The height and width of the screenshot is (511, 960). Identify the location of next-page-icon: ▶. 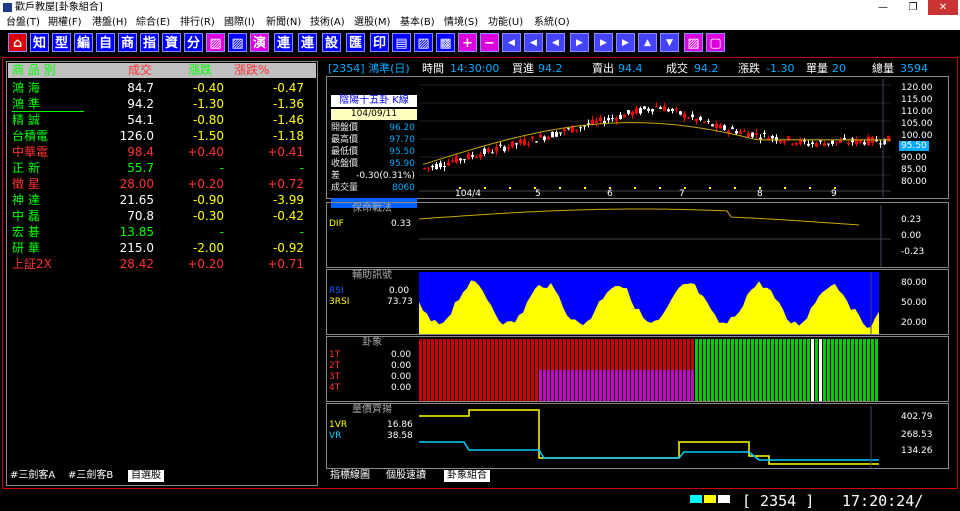
(603, 42).